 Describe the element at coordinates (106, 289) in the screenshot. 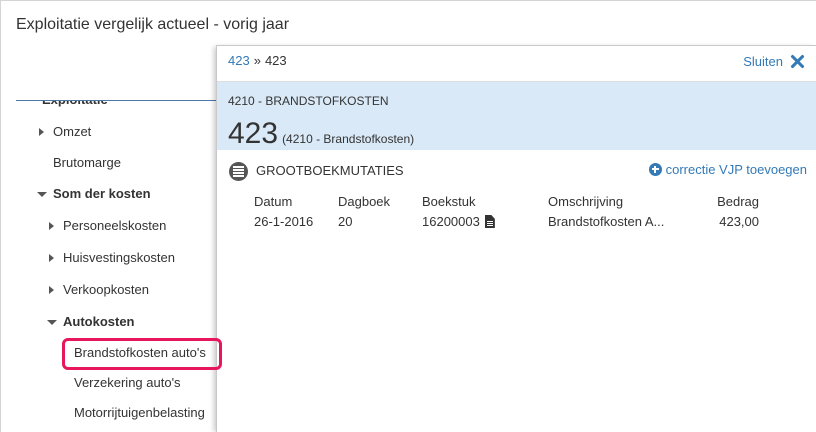

I see `tree-item-label: Verkoopkosten` at that location.